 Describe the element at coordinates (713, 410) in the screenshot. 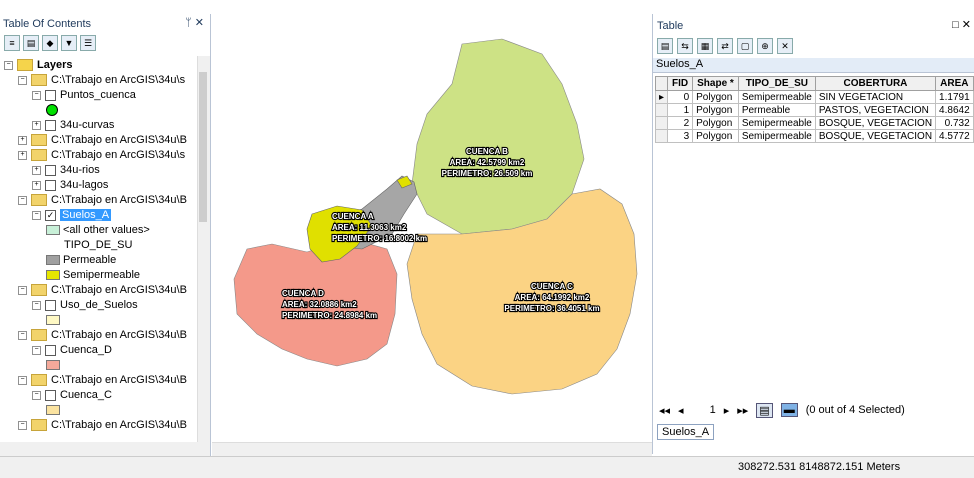

I see `record-number: 1` at that location.